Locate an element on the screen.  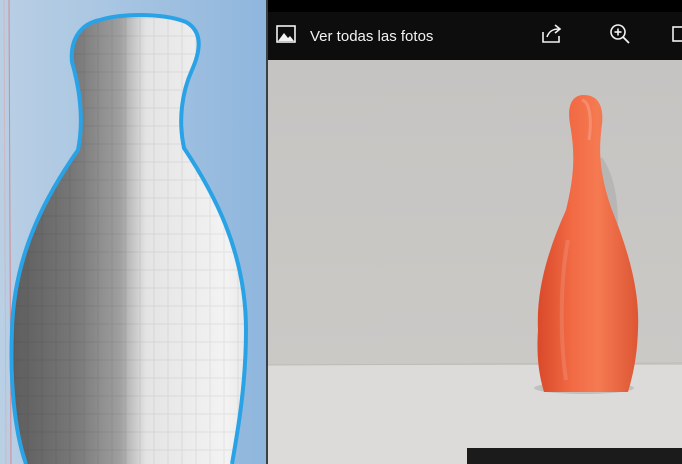
more-icon is located at coordinates (676, 36).